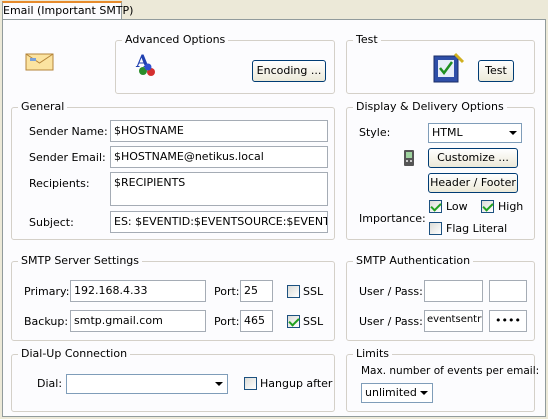  I want to click on dial-label: Dial:, so click(50, 383).